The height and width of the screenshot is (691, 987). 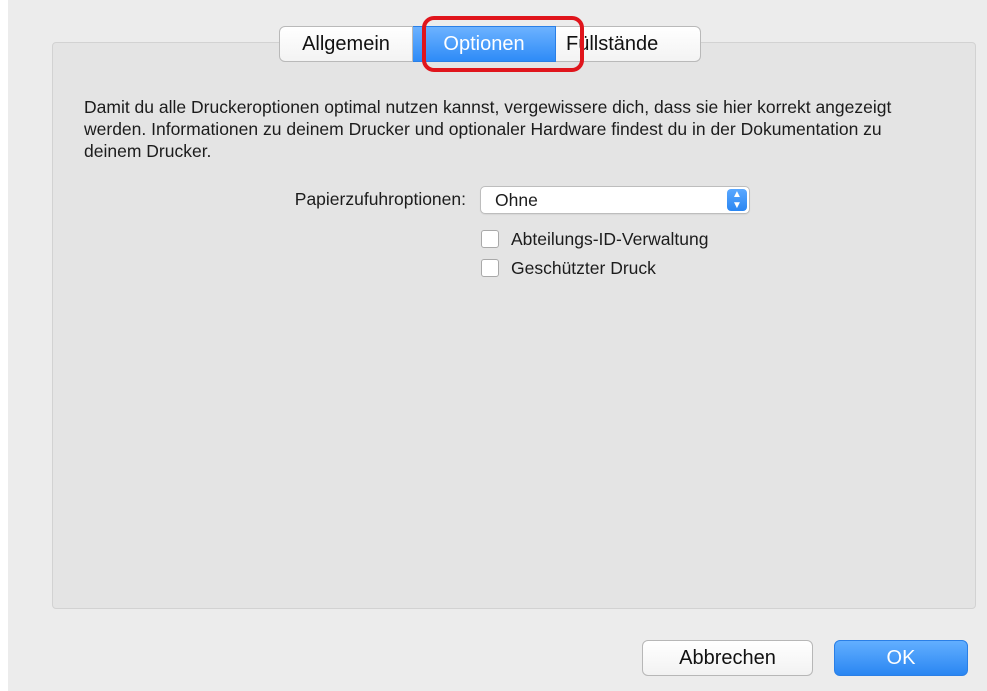 What do you see at coordinates (490, 268) in the screenshot?
I see `secure-print-checkbox` at bounding box center [490, 268].